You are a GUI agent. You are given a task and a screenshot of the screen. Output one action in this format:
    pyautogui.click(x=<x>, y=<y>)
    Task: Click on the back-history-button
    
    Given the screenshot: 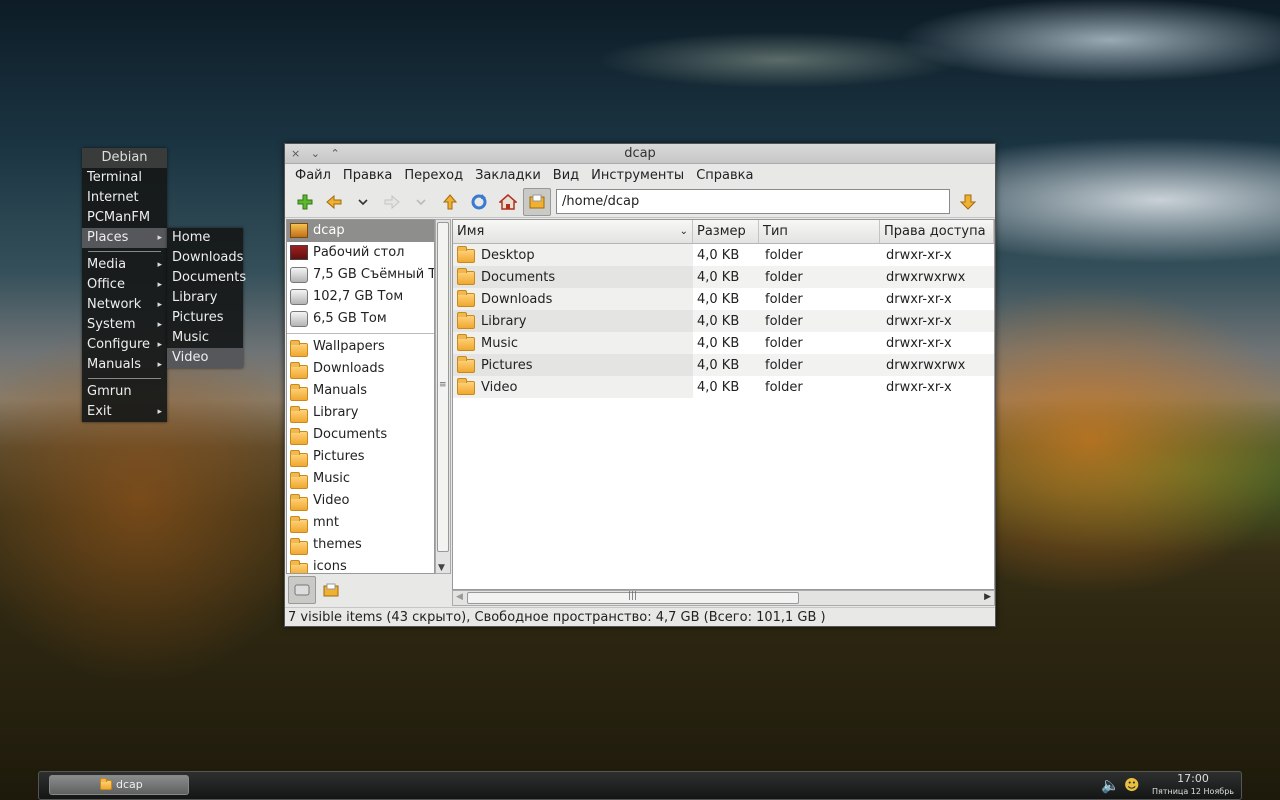 What is the action you would take?
    pyautogui.click(x=363, y=202)
    